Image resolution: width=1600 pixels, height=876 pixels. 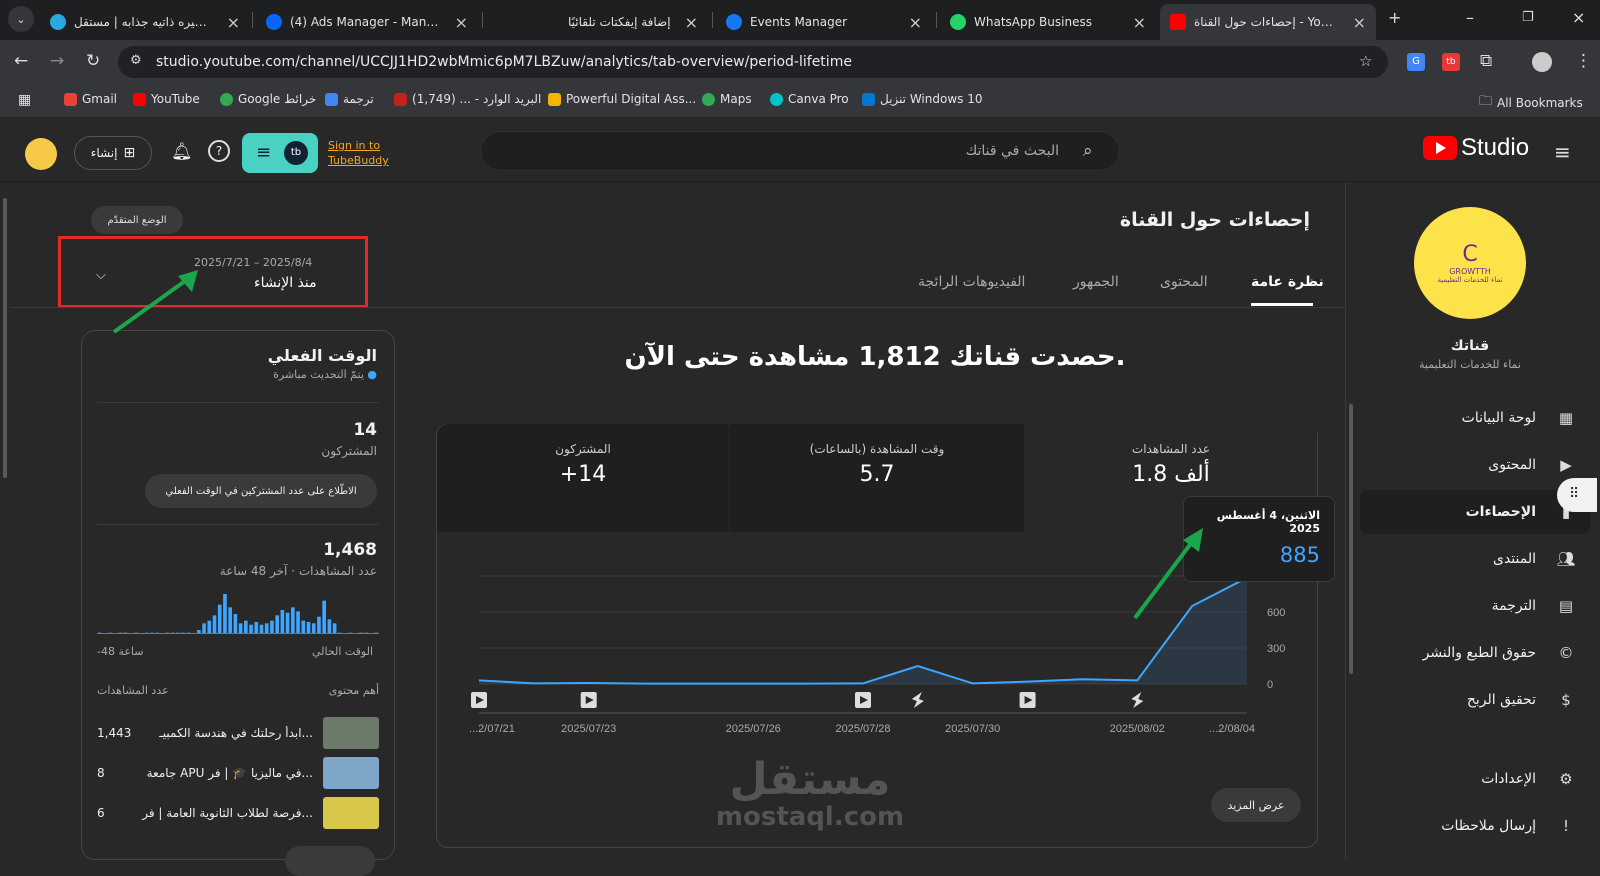 What do you see at coordinates (57, 61) in the screenshot?
I see `forward-icon: →` at bounding box center [57, 61].